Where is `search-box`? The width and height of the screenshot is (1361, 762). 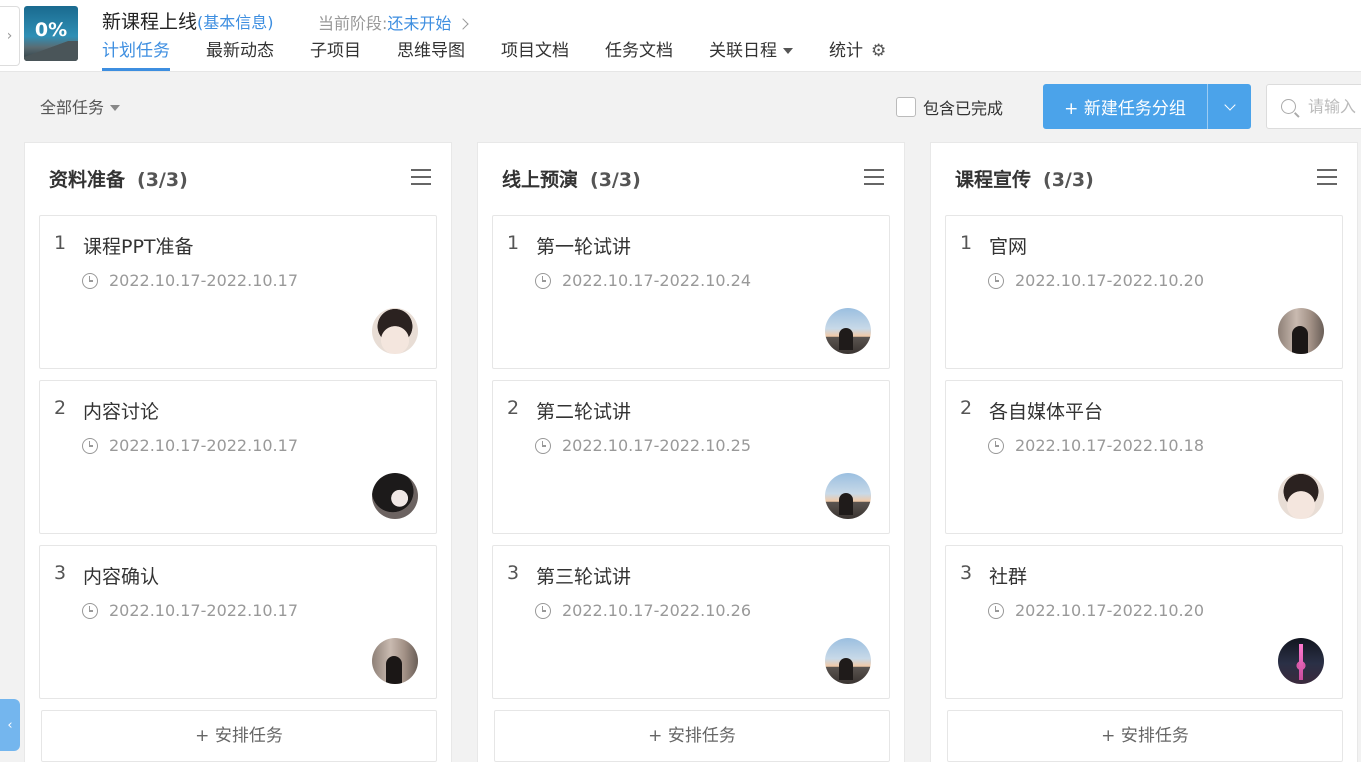 search-box is located at coordinates (1313, 106).